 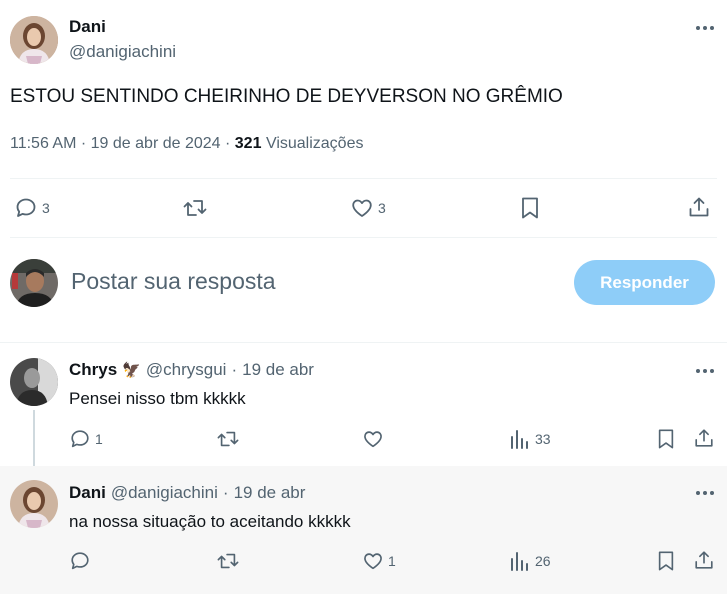 What do you see at coordinates (644, 282) in the screenshot?
I see `reply-submit-button: Responder` at bounding box center [644, 282].